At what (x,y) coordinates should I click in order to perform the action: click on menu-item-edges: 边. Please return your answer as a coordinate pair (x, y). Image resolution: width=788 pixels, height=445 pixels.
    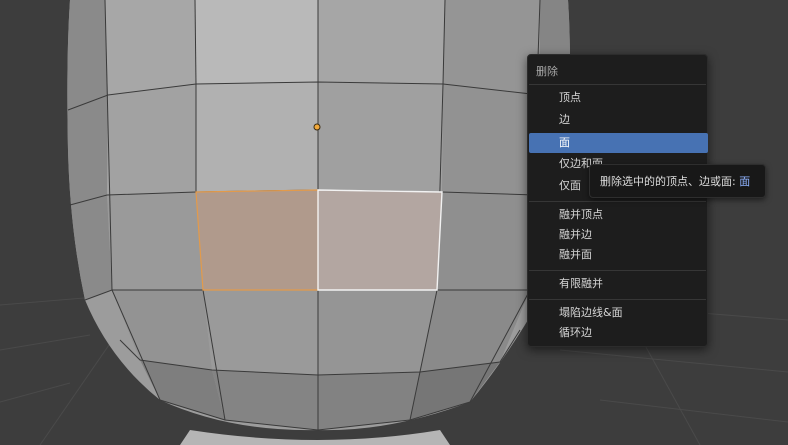
    Looking at the image, I should click on (618, 120).